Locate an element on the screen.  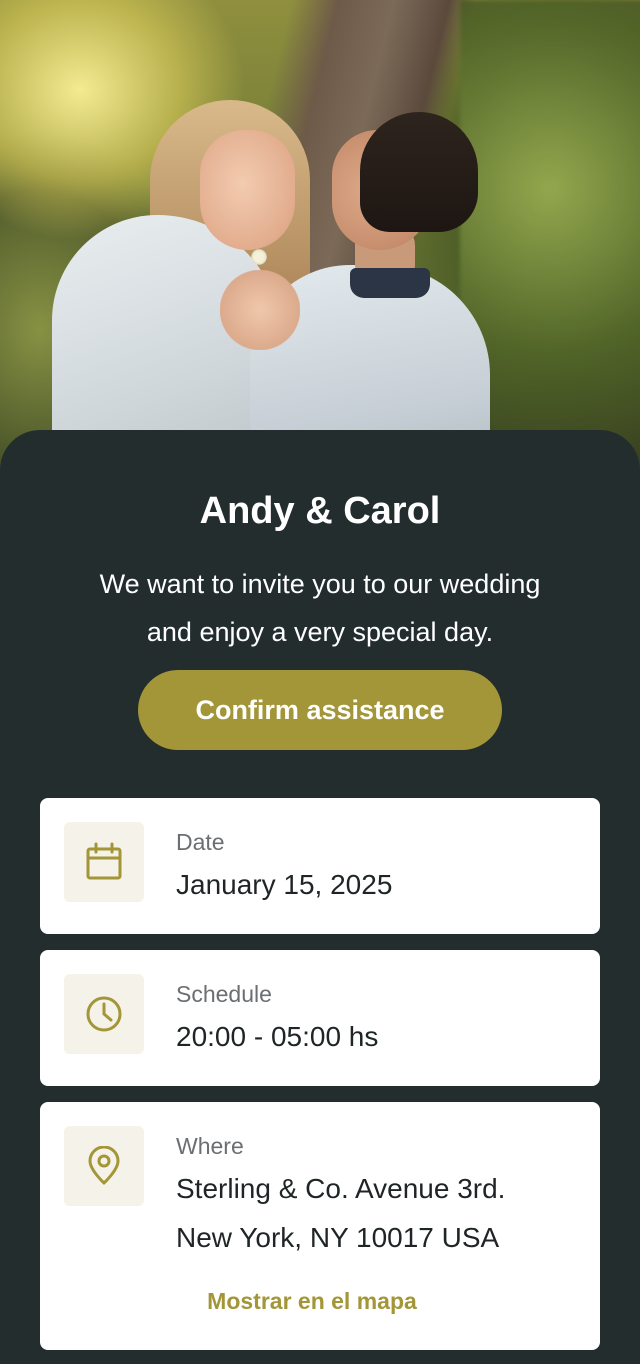
schedule-value: 20:00 - 05:00 hs is located at coordinates (277, 1036).